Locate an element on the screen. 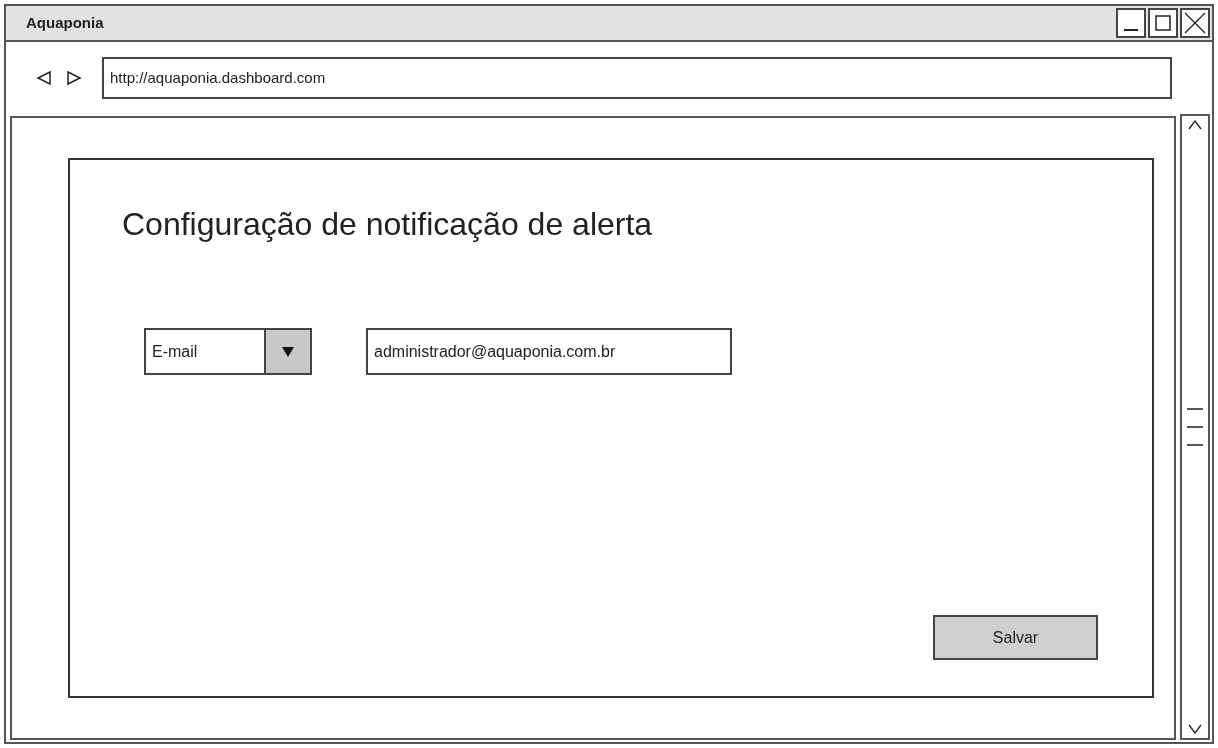 This screenshot has width=1218, height=748. page-heading: Configuração de notificação de alerta is located at coordinates (388, 224).